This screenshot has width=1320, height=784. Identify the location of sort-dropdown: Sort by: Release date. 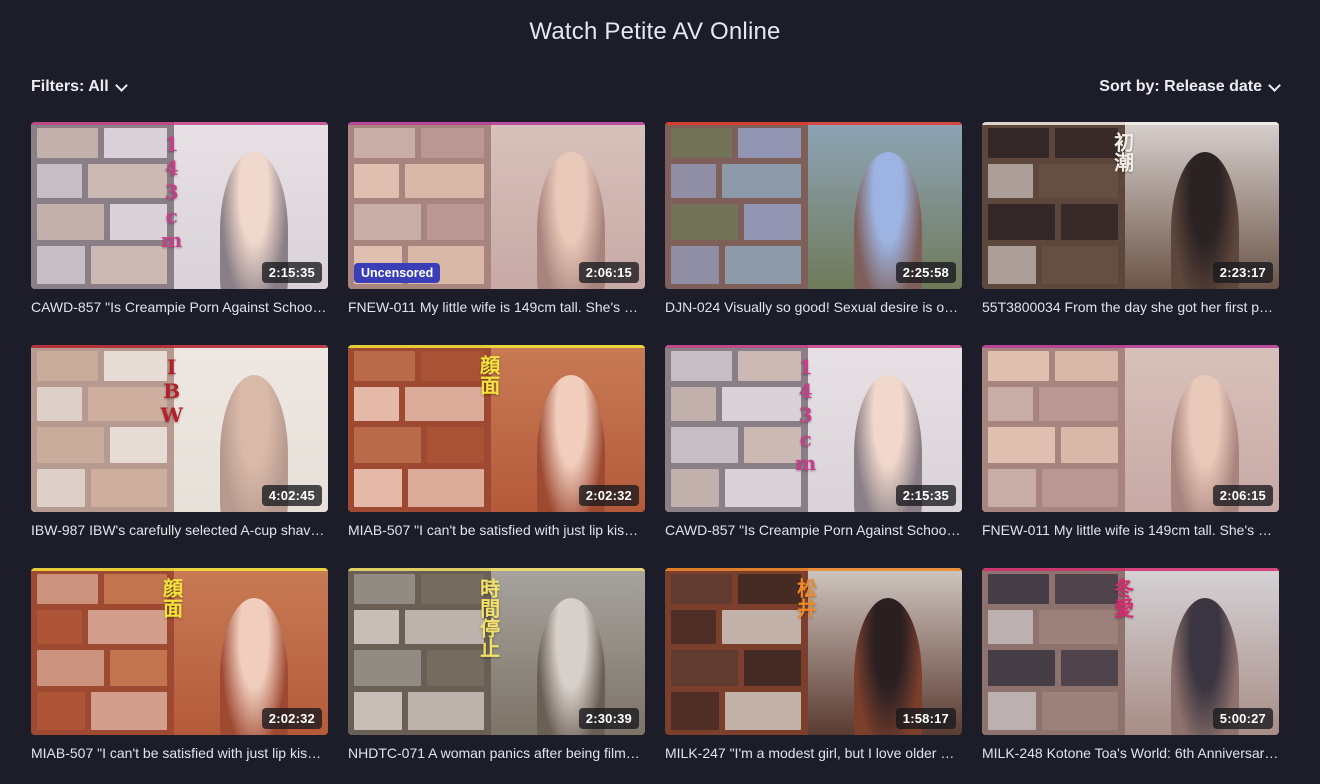
(1190, 87).